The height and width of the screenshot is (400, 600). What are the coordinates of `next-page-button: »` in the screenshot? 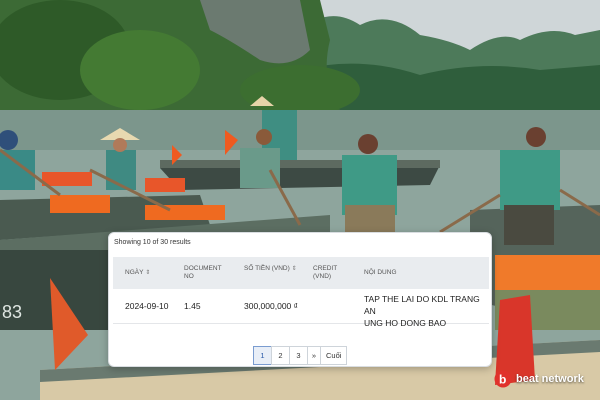 It's located at (314, 355).